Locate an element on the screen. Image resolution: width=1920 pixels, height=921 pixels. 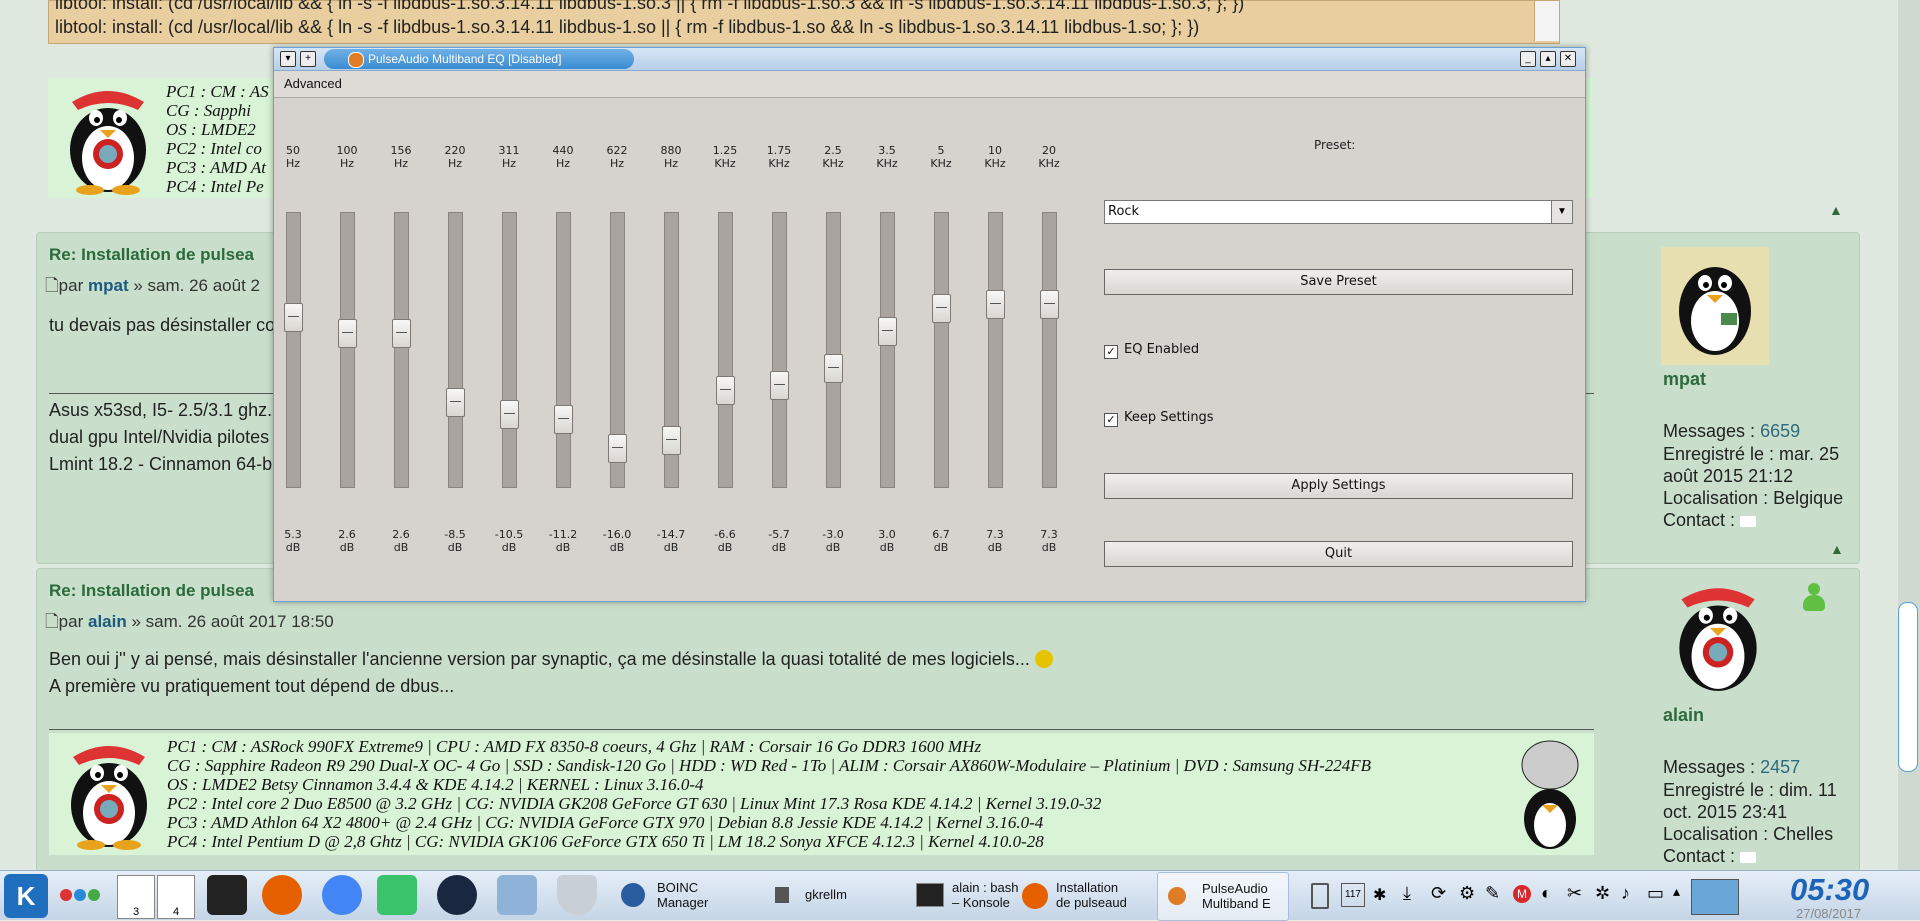
hardware-icon: ⚙ is located at coordinates (1467, 893).